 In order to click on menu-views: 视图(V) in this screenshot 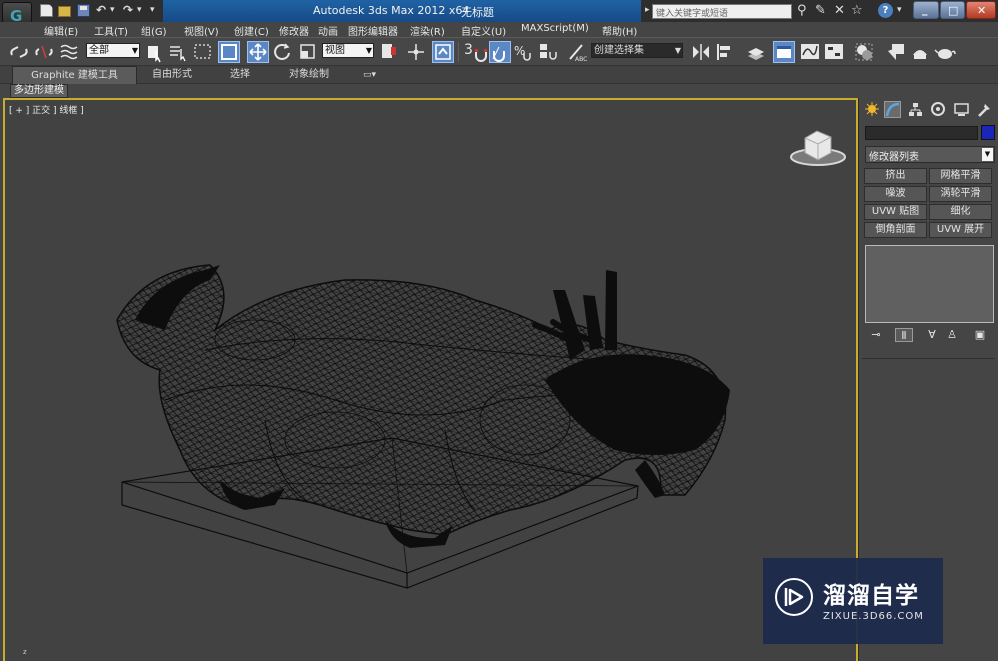, I will do `click(201, 30)`.